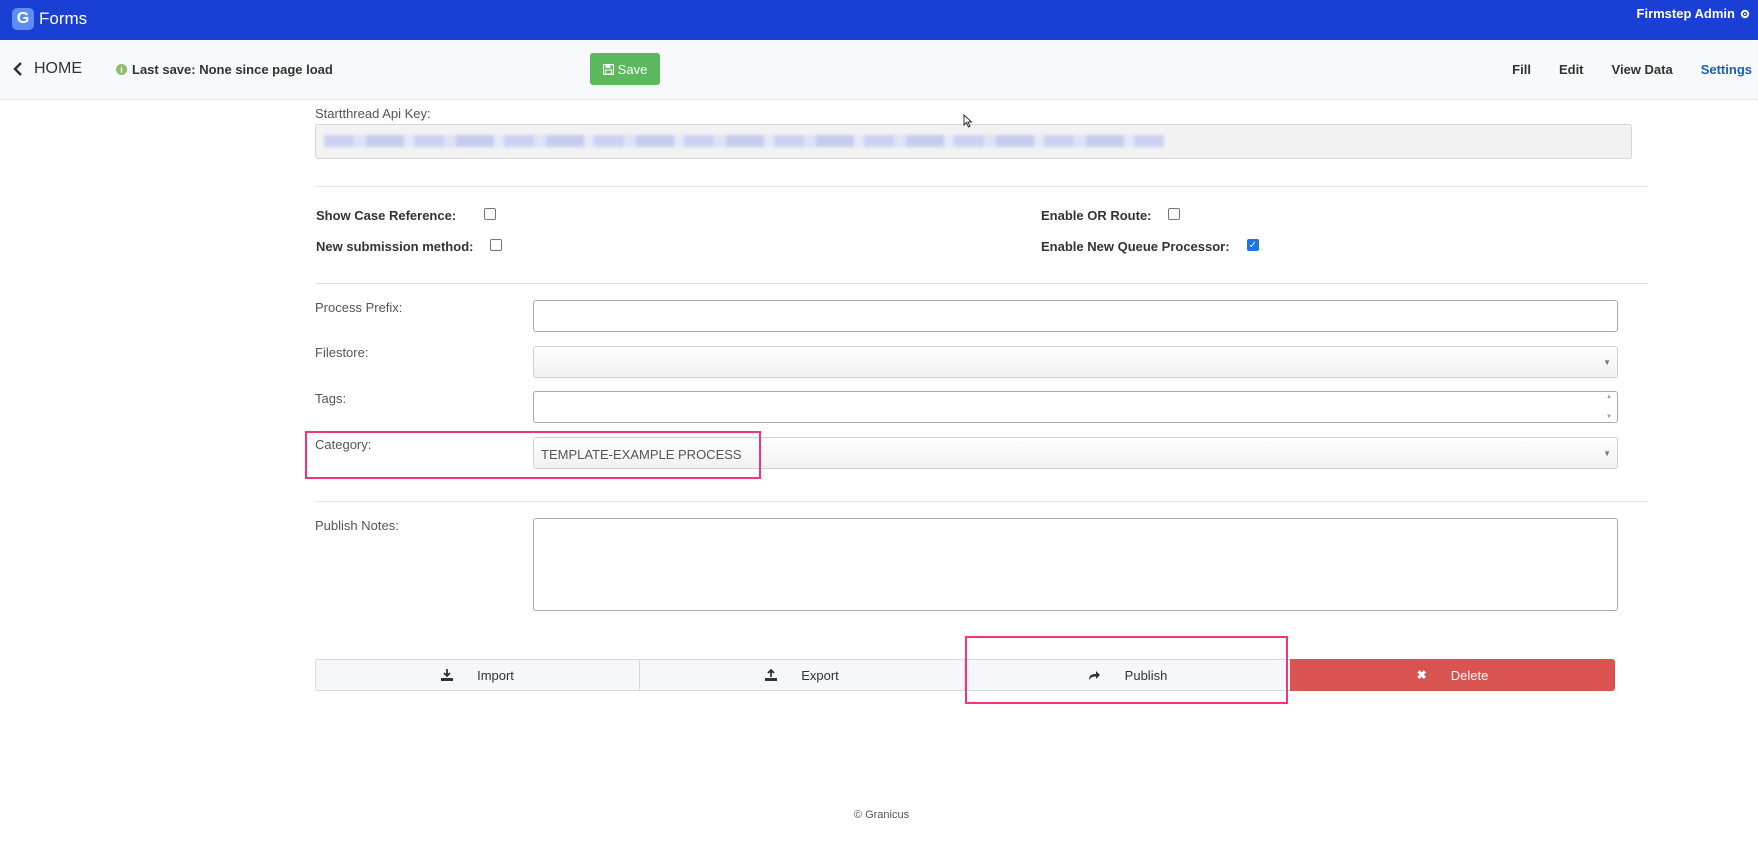 The height and width of the screenshot is (855, 1758). What do you see at coordinates (1685, 13) in the screenshot?
I see `user-name: Firmstep Admin` at bounding box center [1685, 13].